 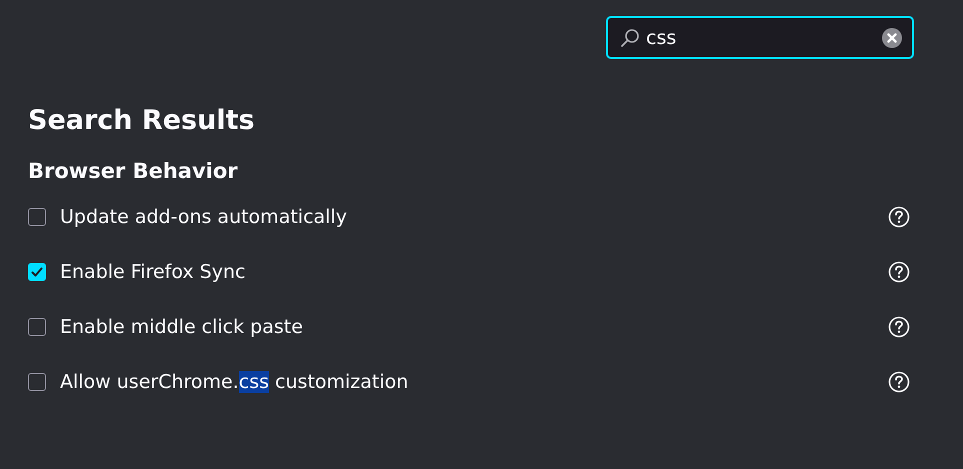 I want to click on option-label: Enable middle click paste, so click(x=474, y=327).